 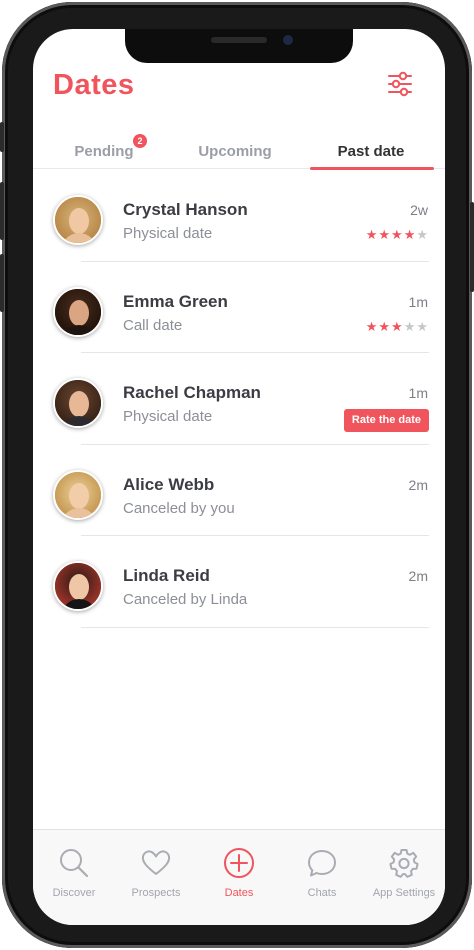 What do you see at coordinates (472, 247) in the screenshot?
I see `power-button` at bounding box center [472, 247].